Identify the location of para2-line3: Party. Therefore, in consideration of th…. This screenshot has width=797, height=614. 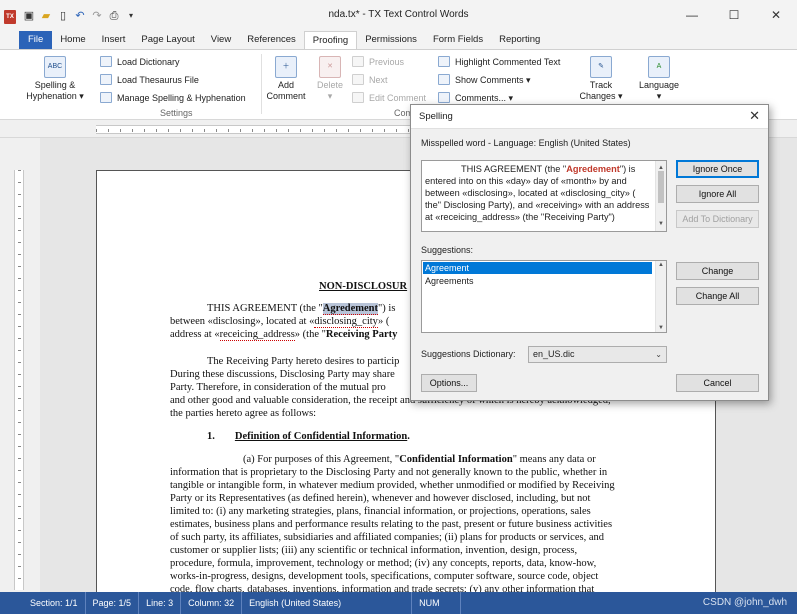
(278, 387).